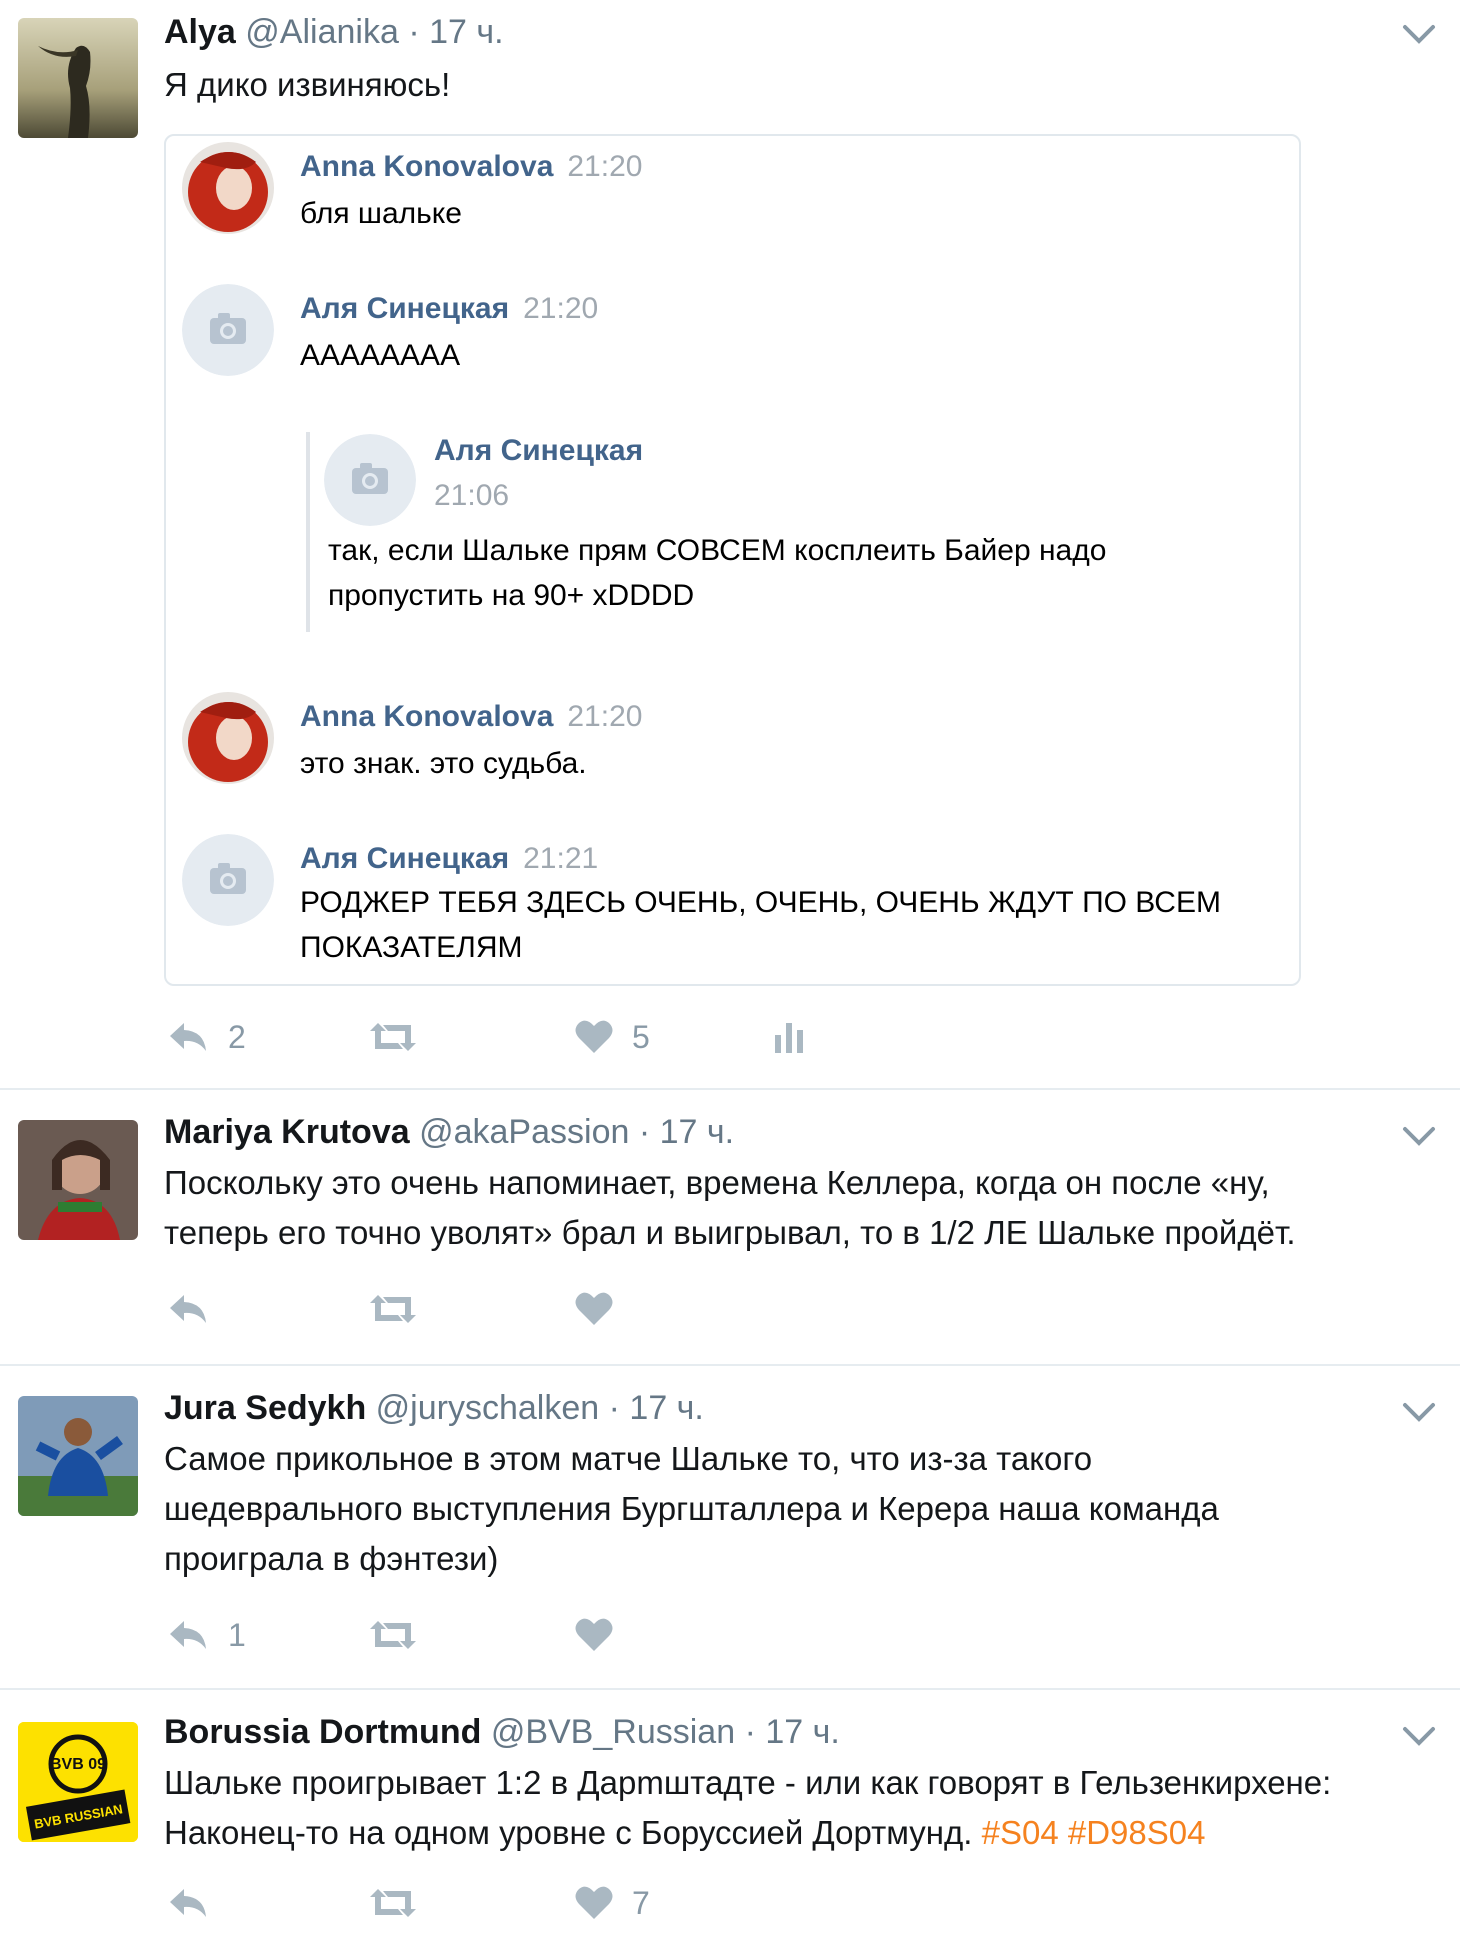 Image resolution: width=1460 pixels, height=1953 pixels. What do you see at coordinates (641, 1036) in the screenshot?
I see `like-count: 5` at bounding box center [641, 1036].